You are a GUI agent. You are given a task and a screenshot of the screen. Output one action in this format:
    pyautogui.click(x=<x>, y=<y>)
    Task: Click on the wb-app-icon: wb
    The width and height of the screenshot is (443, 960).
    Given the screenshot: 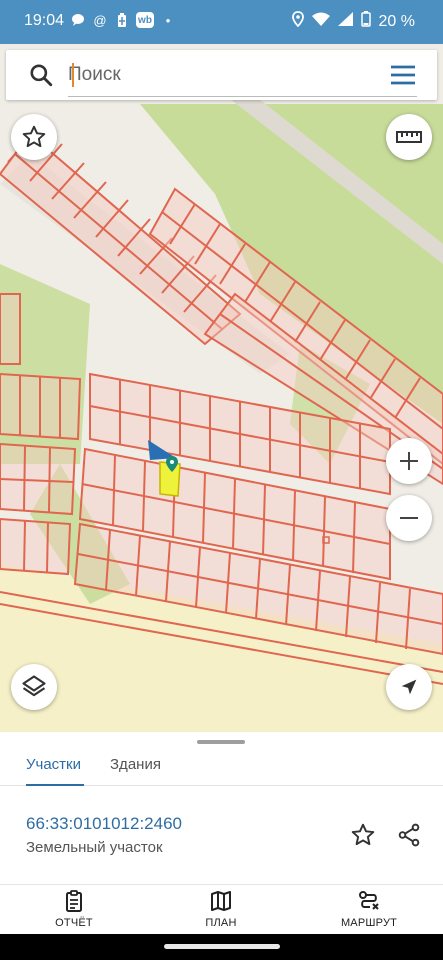 What is the action you would take?
    pyautogui.click(x=145, y=20)
    